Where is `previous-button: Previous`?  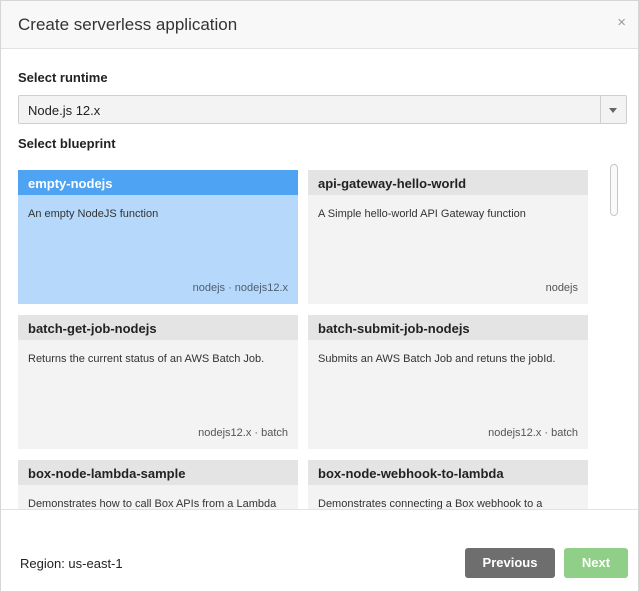
previous-button: Previous is located at coordinates (510, 563).